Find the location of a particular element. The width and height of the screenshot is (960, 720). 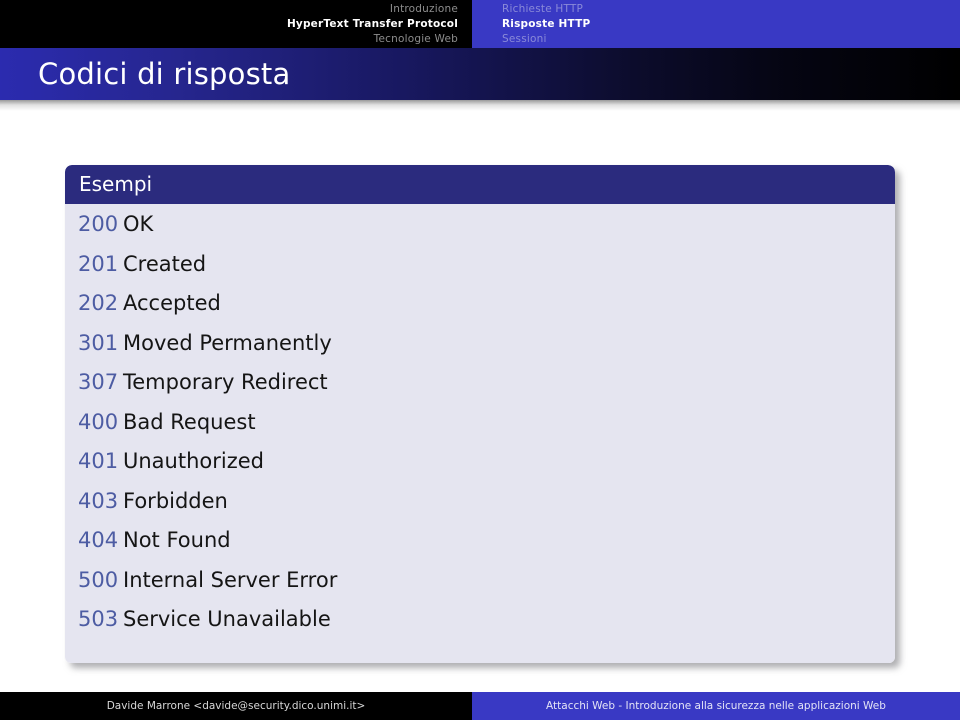

status-code: 307 is located at coordinates (98, 382).